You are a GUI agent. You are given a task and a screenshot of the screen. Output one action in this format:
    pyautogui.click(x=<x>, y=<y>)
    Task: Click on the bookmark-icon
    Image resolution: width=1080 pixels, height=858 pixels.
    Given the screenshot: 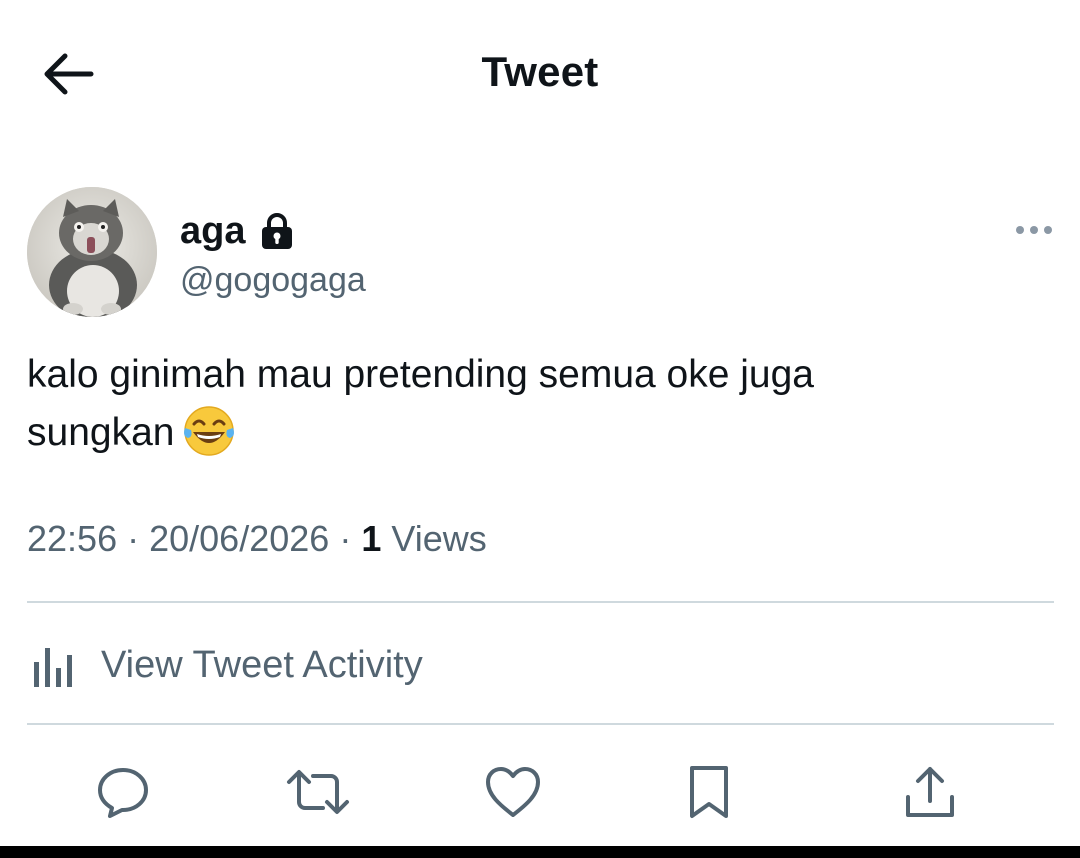 What is the action you would take?
    pyautogui.click(x=709, y=792)
    